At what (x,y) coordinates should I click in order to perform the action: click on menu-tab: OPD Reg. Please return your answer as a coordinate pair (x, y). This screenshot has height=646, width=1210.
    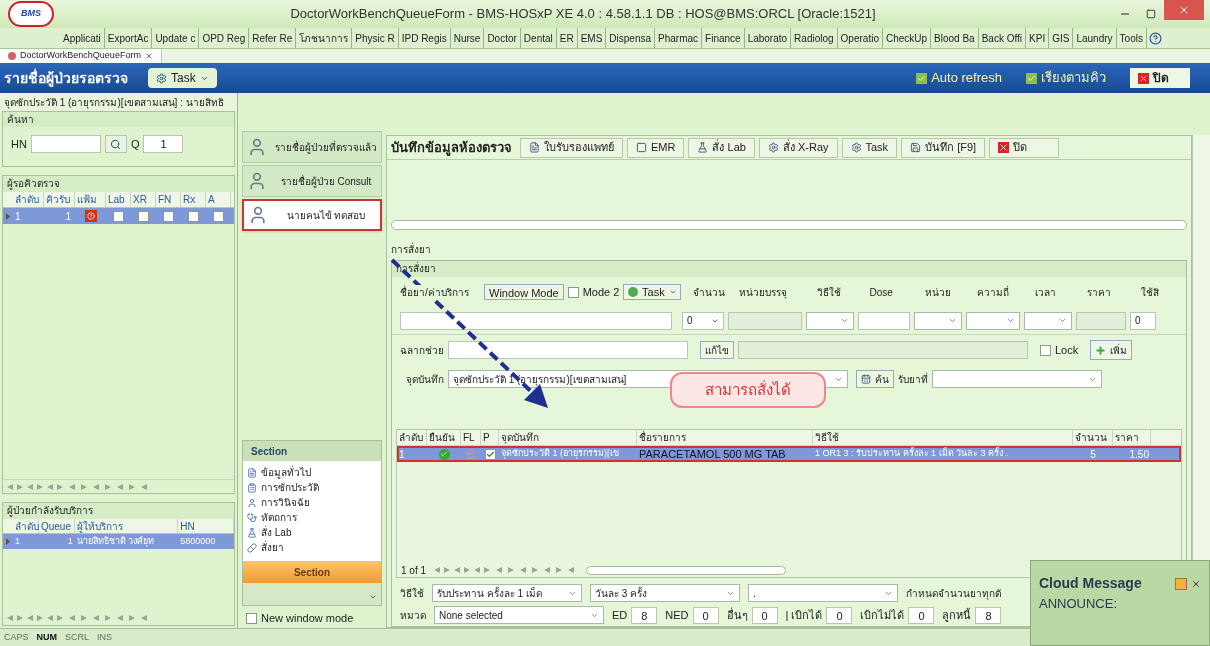
    Looking at the image, I should click on (224, 38).